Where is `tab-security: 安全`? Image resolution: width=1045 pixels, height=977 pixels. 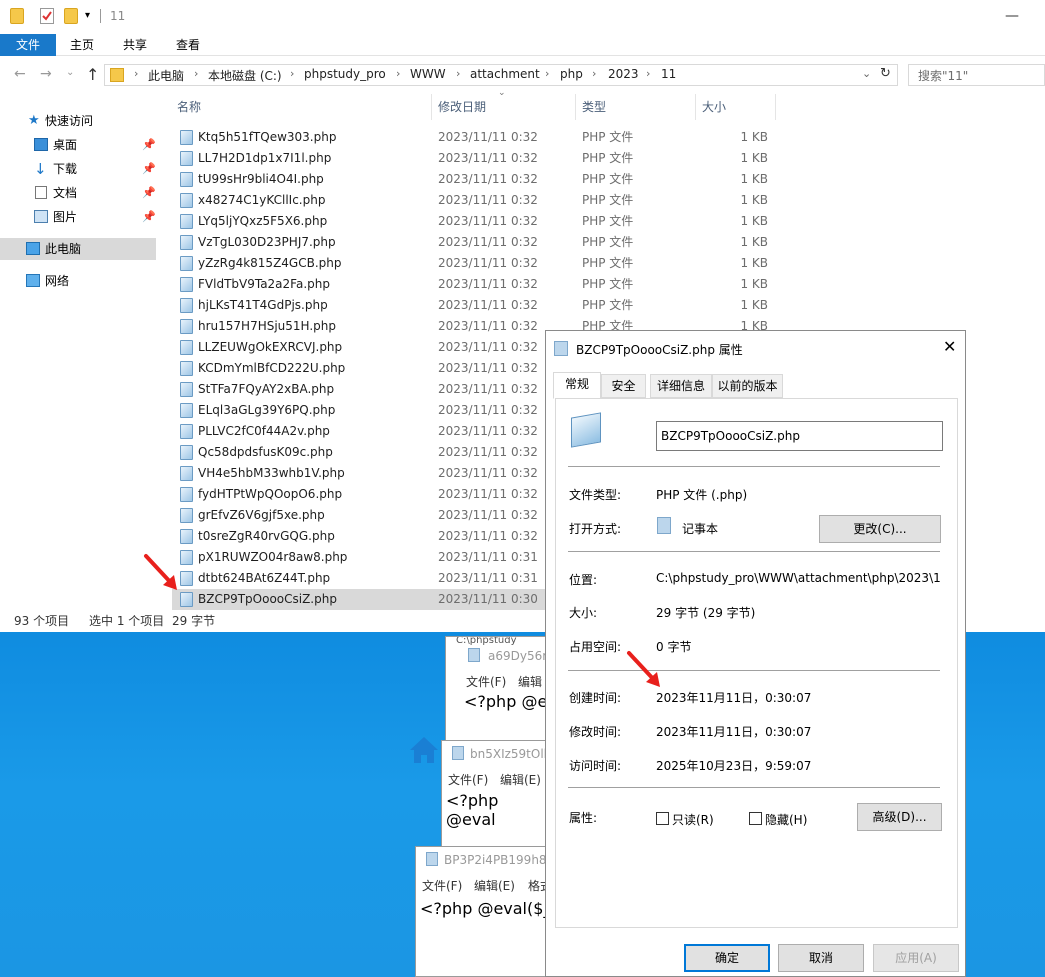
tab-security: 安全 is located at coordinates (623, 386).